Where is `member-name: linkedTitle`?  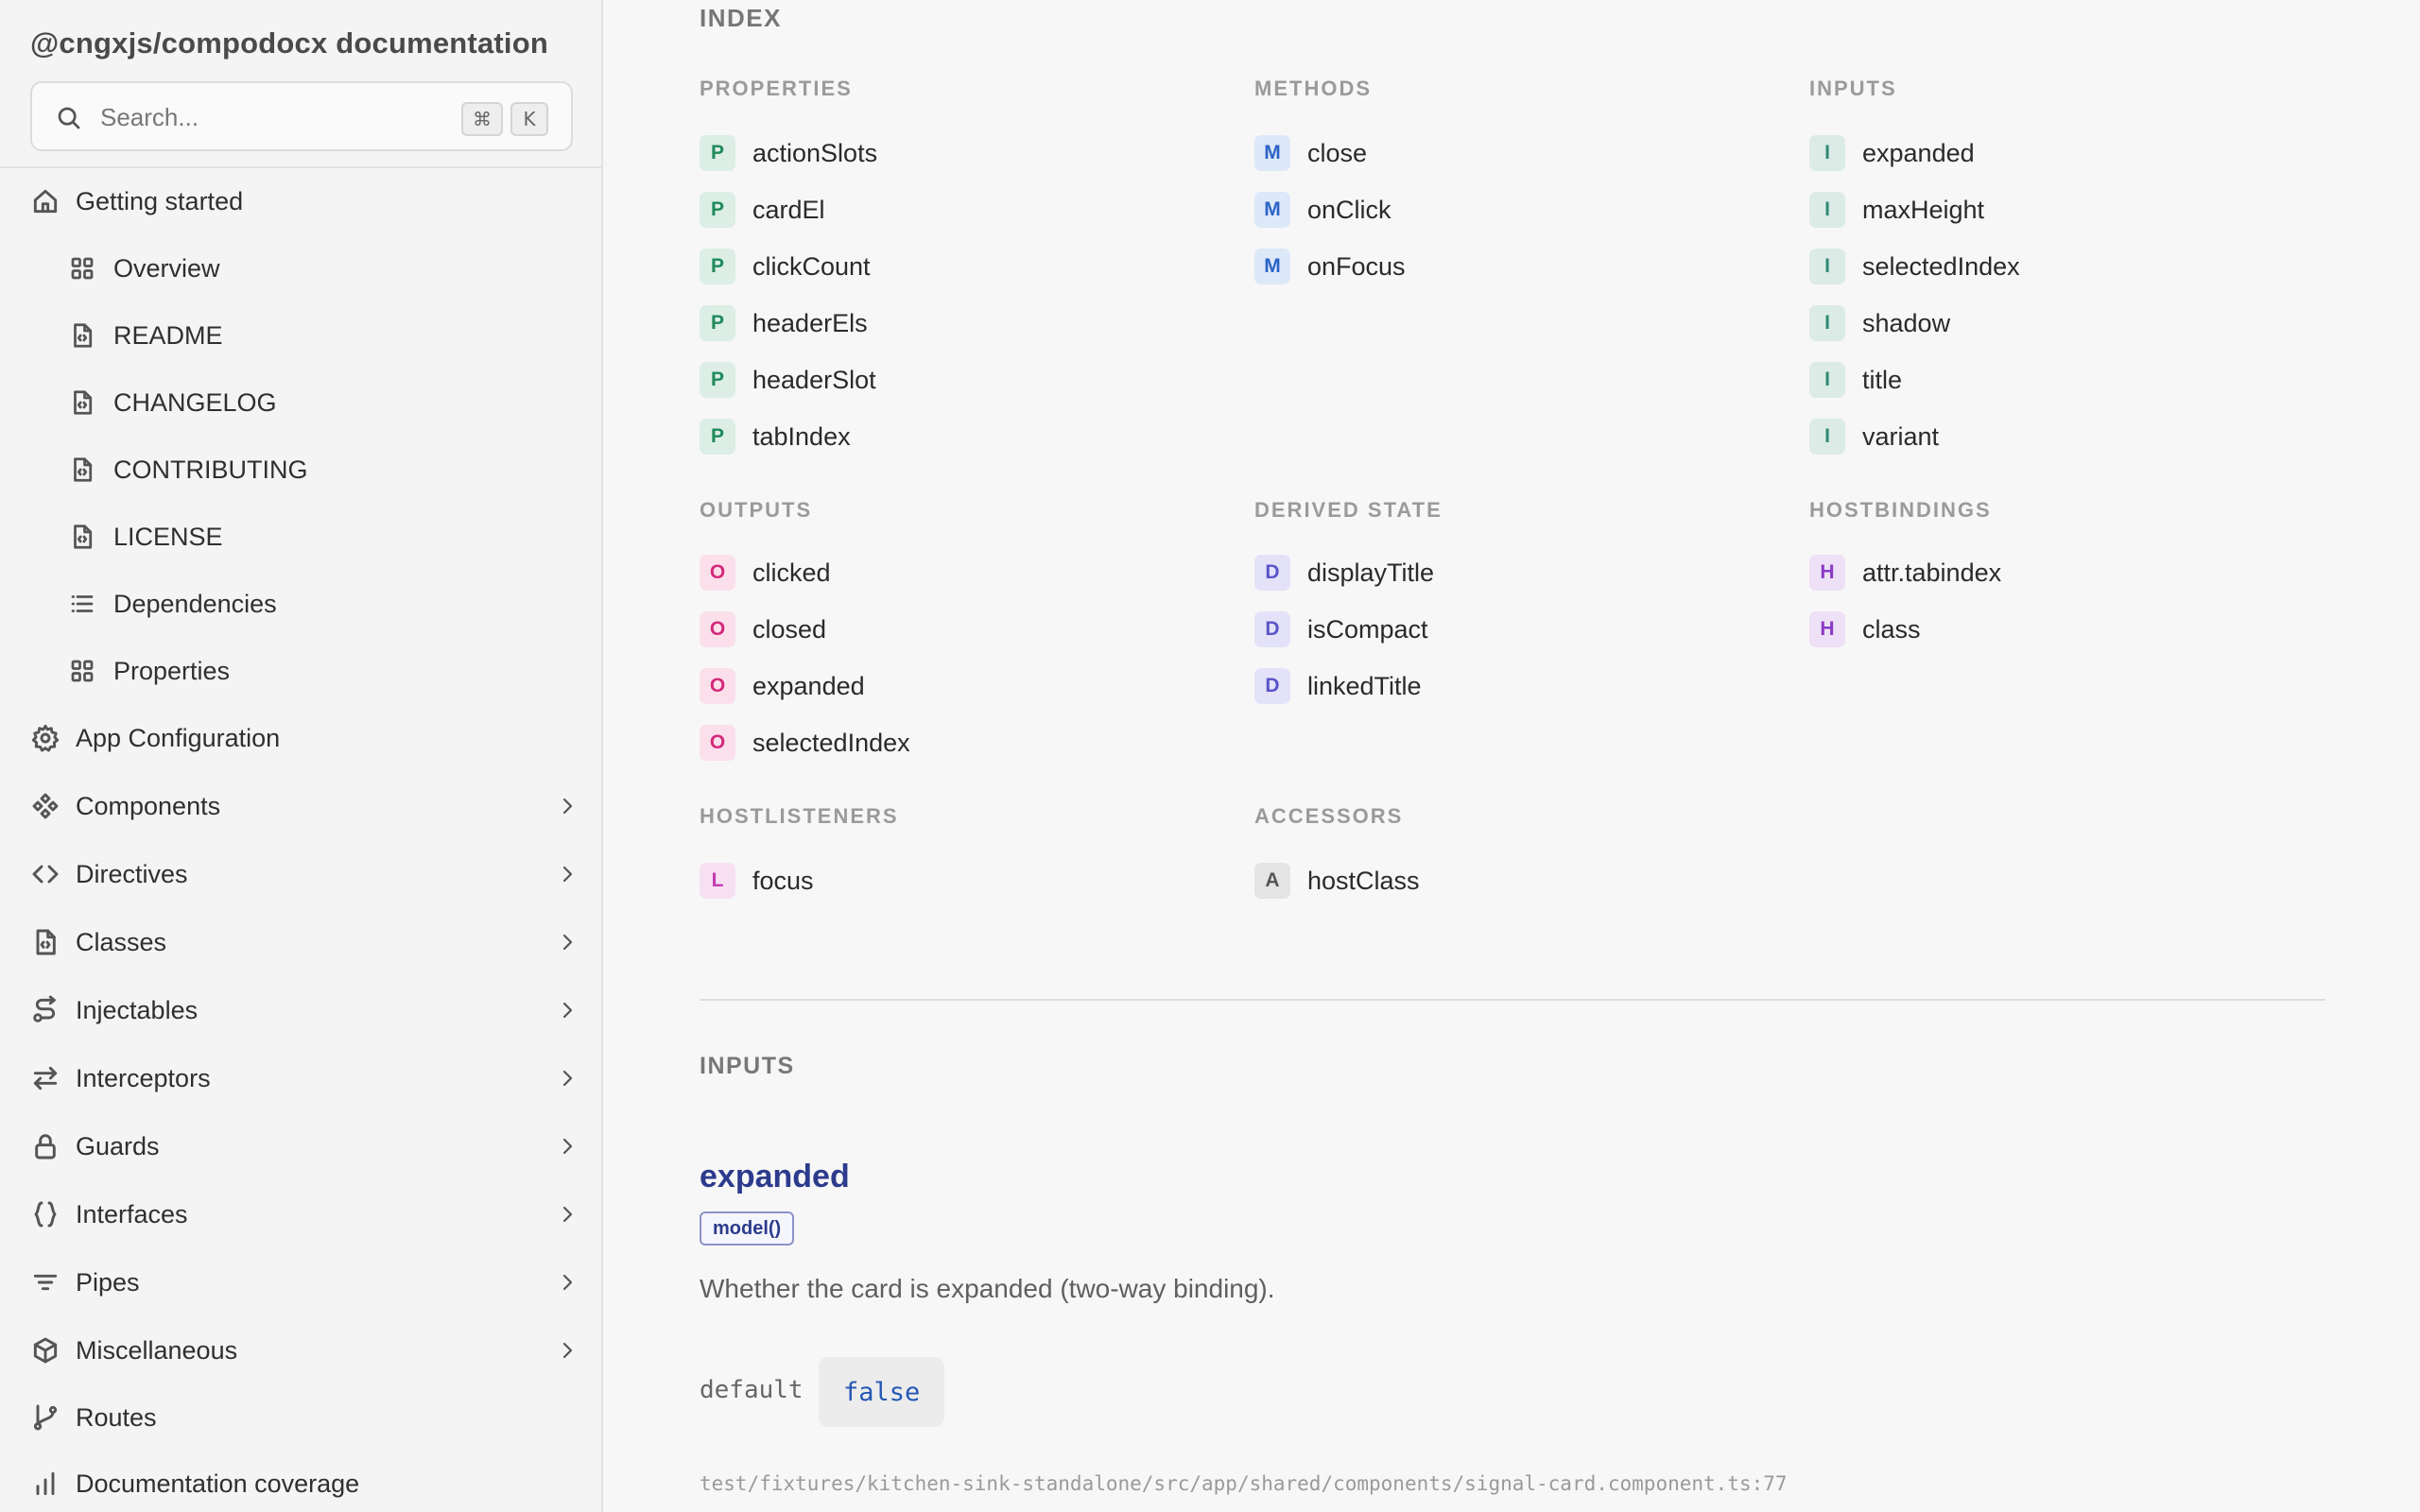 member-name: linkedTitle is located at coordinates (1364, 685).